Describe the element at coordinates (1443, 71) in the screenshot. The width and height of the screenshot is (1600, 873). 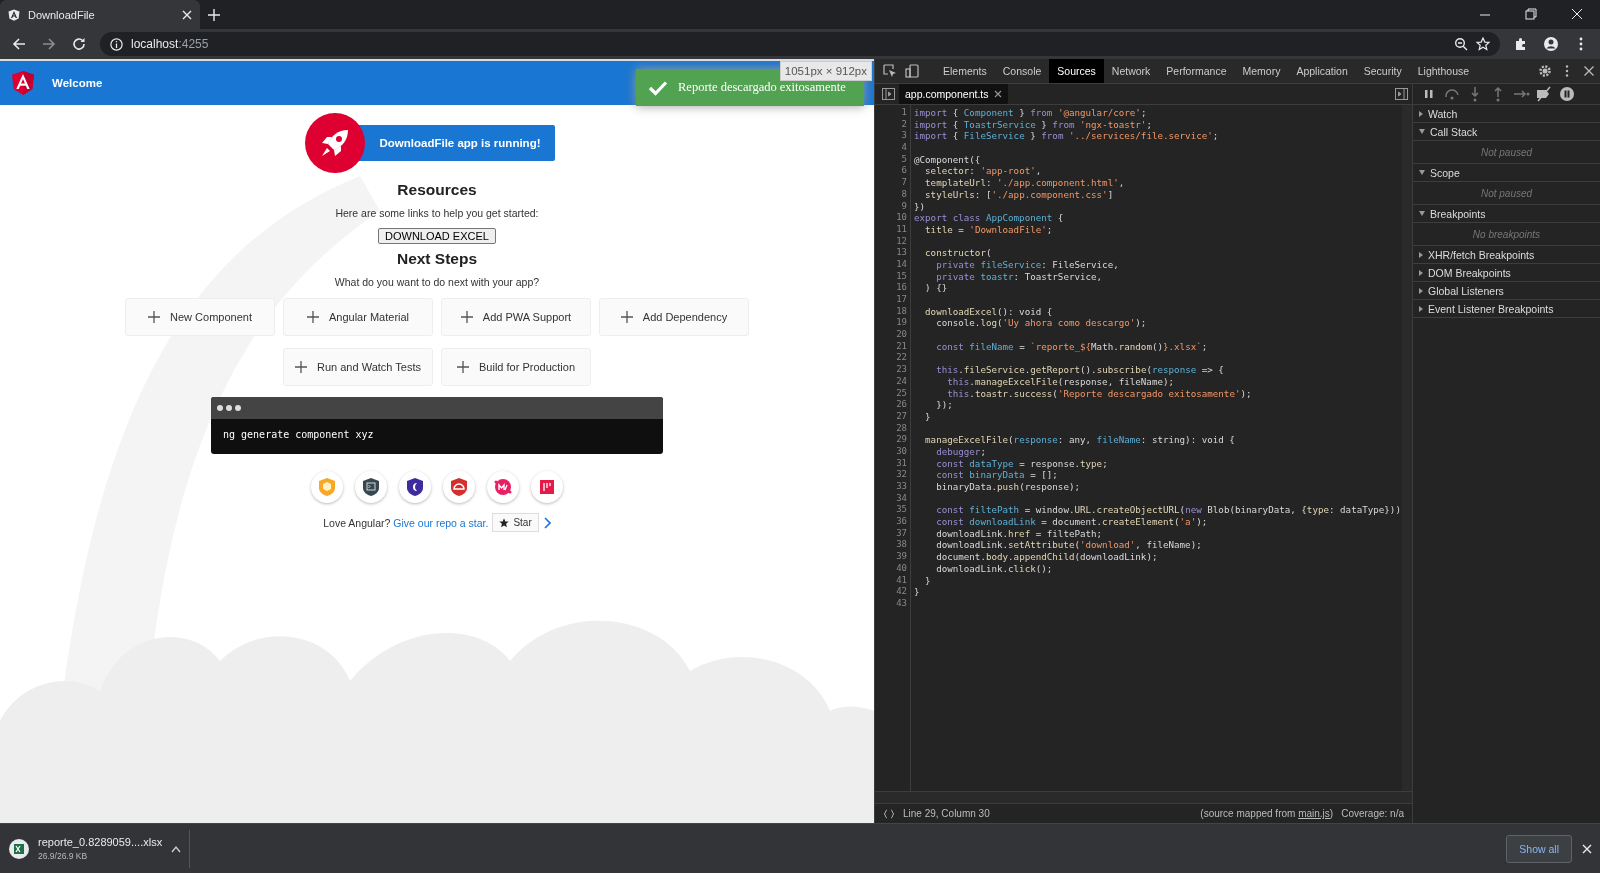
I see `devtools-tab: Lighthouse` at that location.